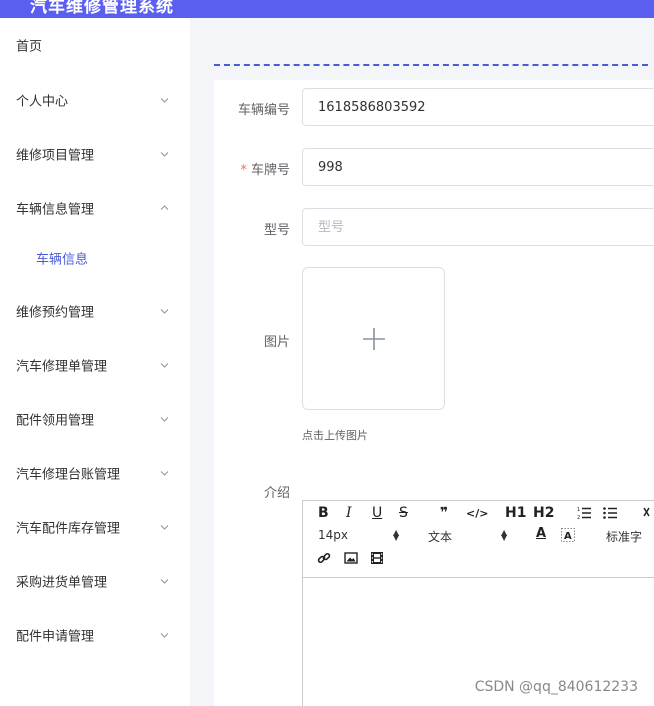  I want to click on svg-text: 2, so click(578, 517).